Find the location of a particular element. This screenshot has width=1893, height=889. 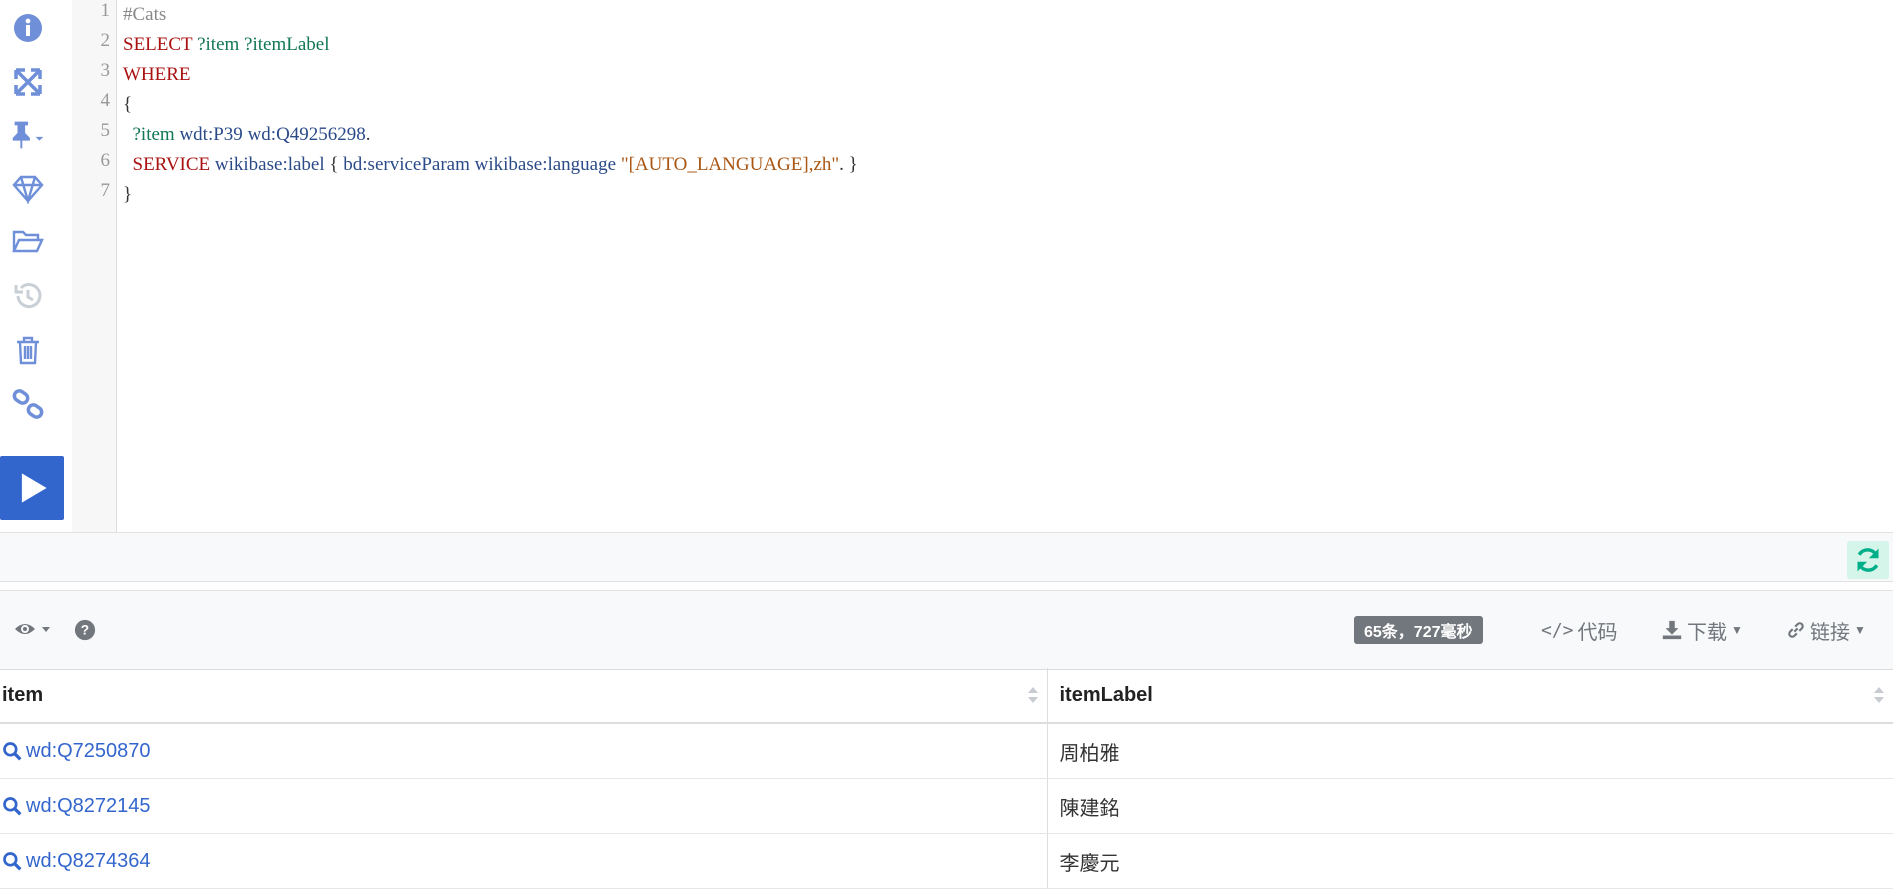

table-header-row: item itemLabel is located at coordinates (946, 696).